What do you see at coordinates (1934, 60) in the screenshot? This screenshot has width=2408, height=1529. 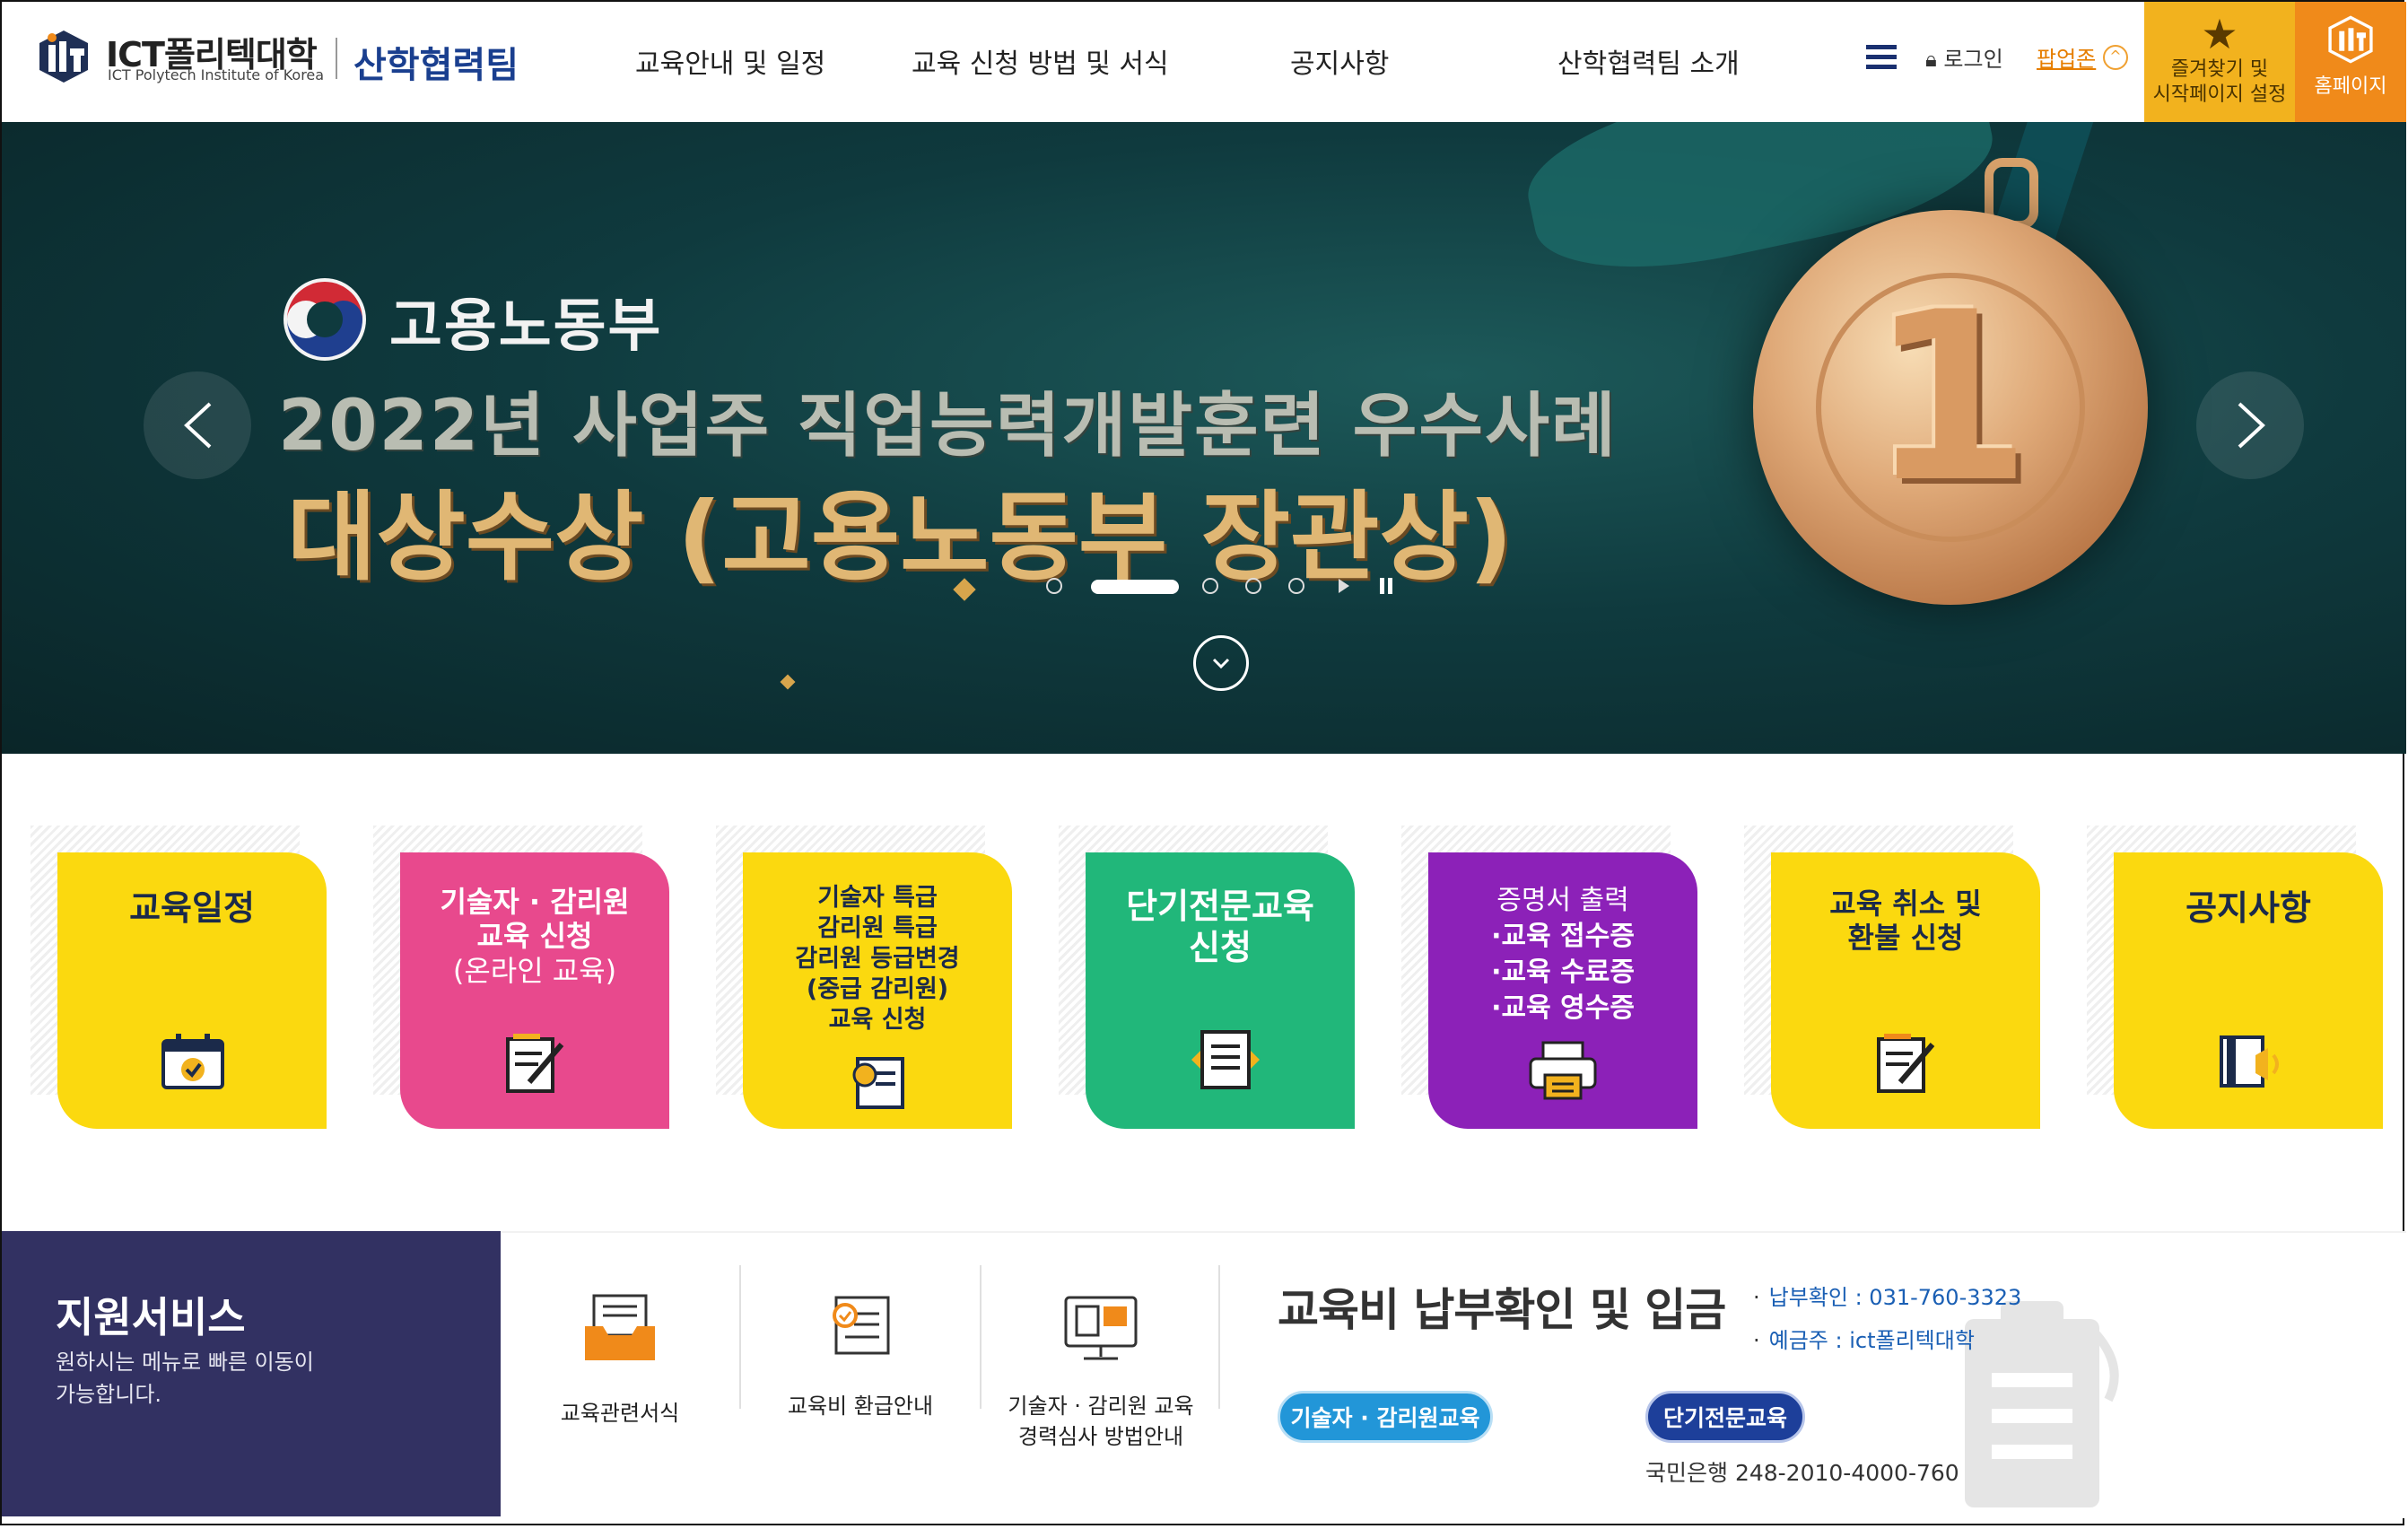 I see `lock-icon: 🔒︎` at bounding box center [1934, 60].